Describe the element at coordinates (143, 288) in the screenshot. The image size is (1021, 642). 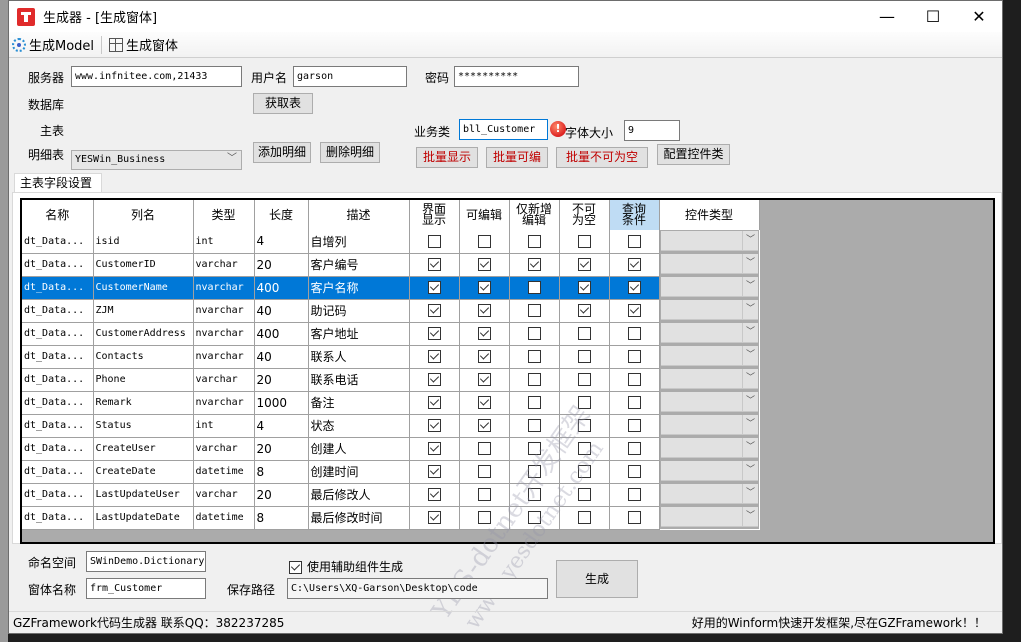
I see `cell-column: CustomerName` at that location.